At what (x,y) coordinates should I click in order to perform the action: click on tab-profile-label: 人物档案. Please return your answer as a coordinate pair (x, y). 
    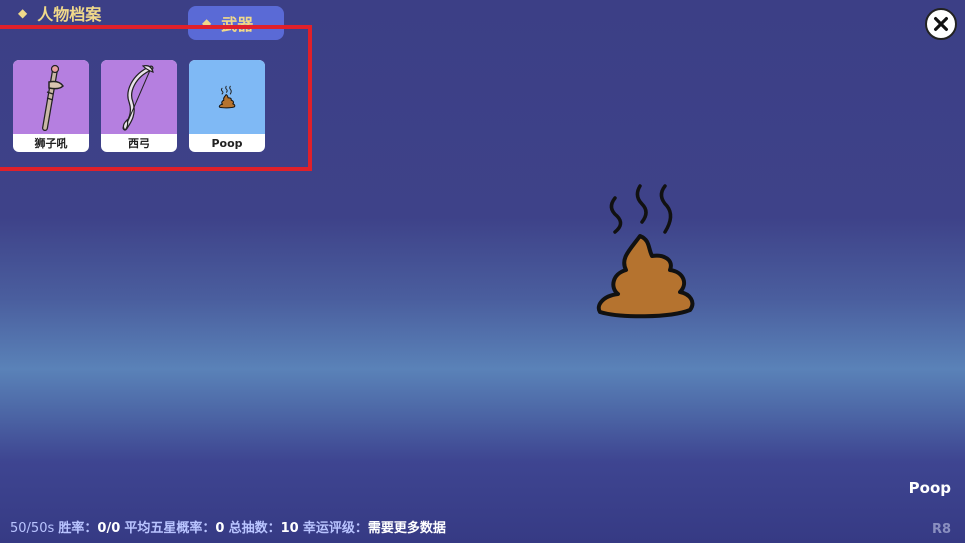
    Looking at the image, I should click on (69, 14).